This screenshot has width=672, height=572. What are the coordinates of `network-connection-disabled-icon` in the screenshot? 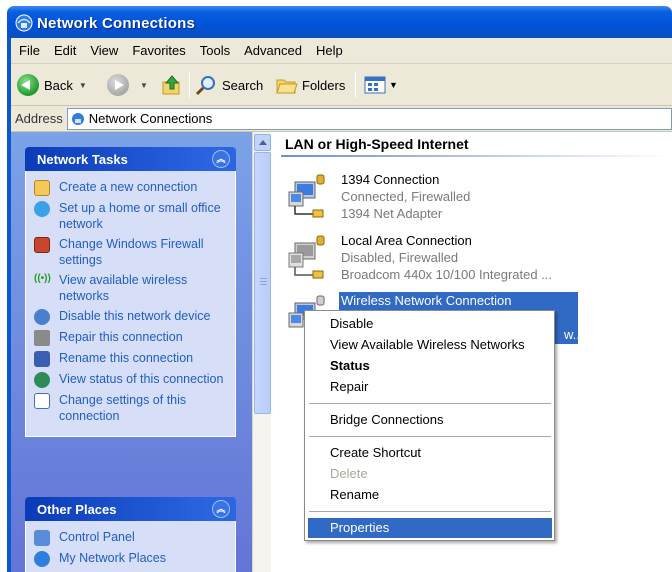 It's located at (306, 257).